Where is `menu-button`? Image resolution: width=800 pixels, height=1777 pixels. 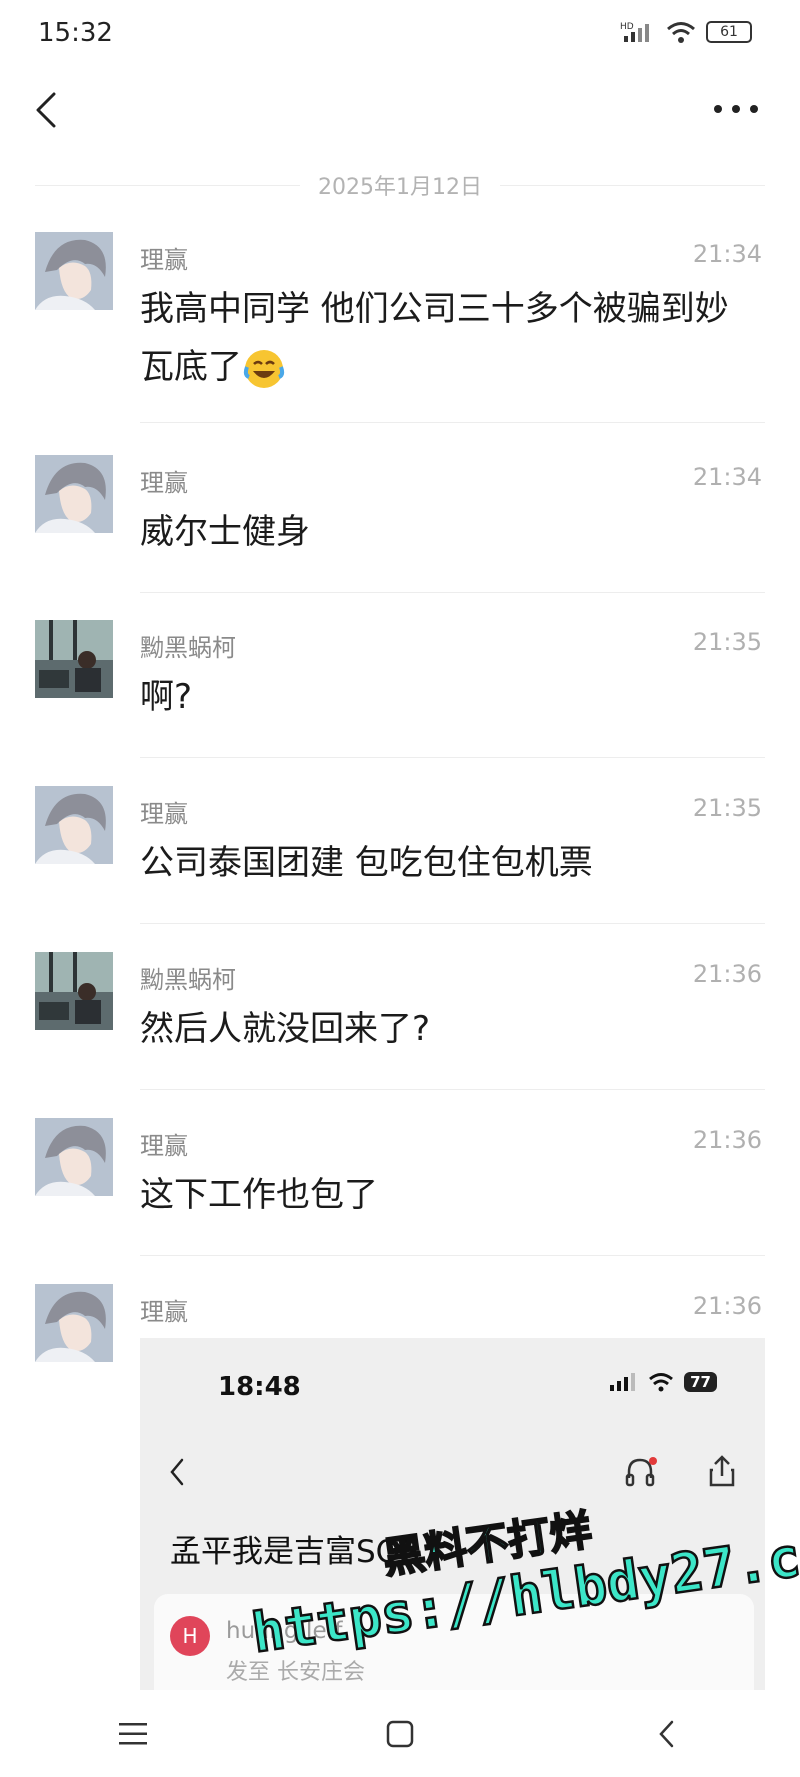 menu-button is located at coordinates (133, 1734).